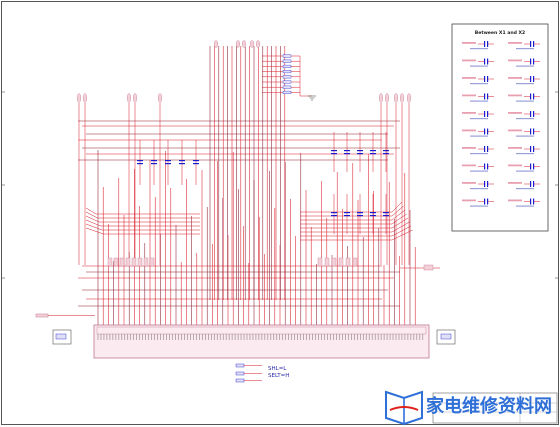 This screenshot has width=560, height=427. I want to click on right-connector, so click(446, 337).